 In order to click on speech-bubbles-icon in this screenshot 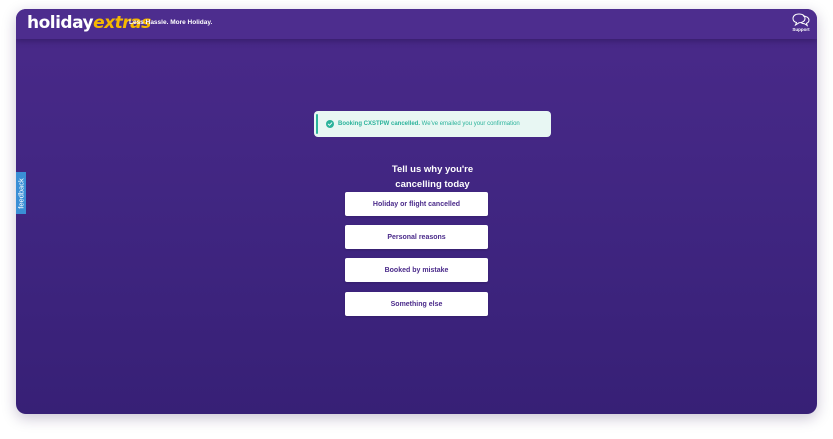, I will do `click(801, 20)`.